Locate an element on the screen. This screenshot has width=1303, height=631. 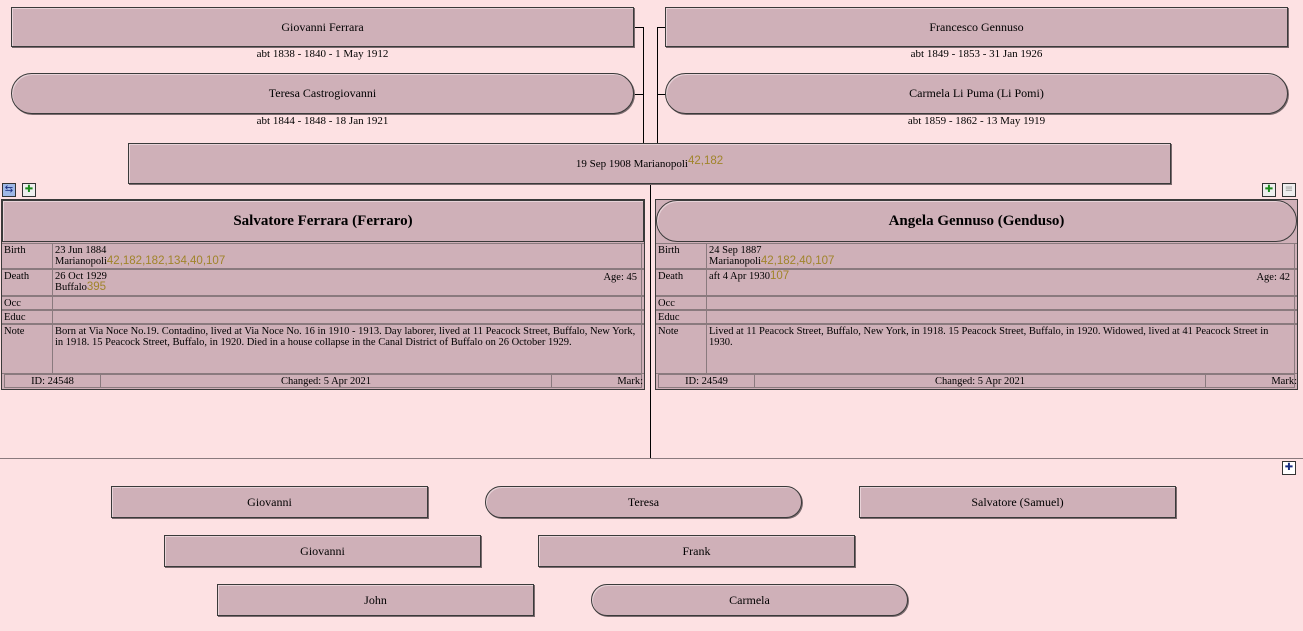
husband-changed: Changed: 5 Apr 2021 is located at coordinates (326, 381).